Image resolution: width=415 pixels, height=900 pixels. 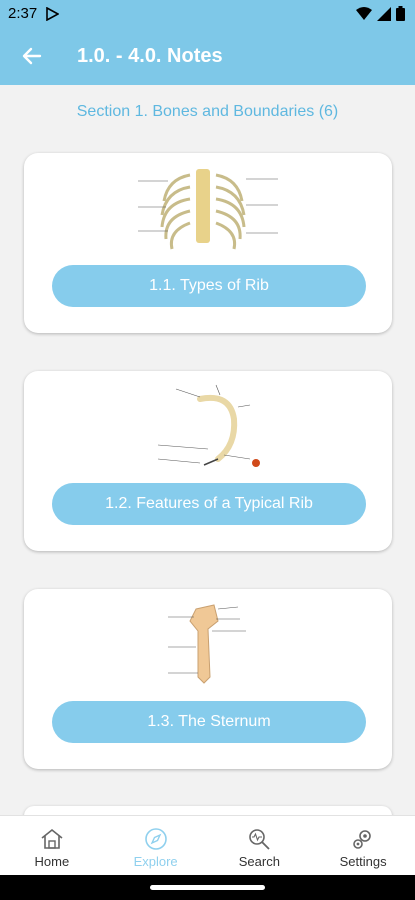 What do you see at coordinates (52, 861) in the screenshot?
I see `nav-home-label: Home` at bounding box center [52, 861].